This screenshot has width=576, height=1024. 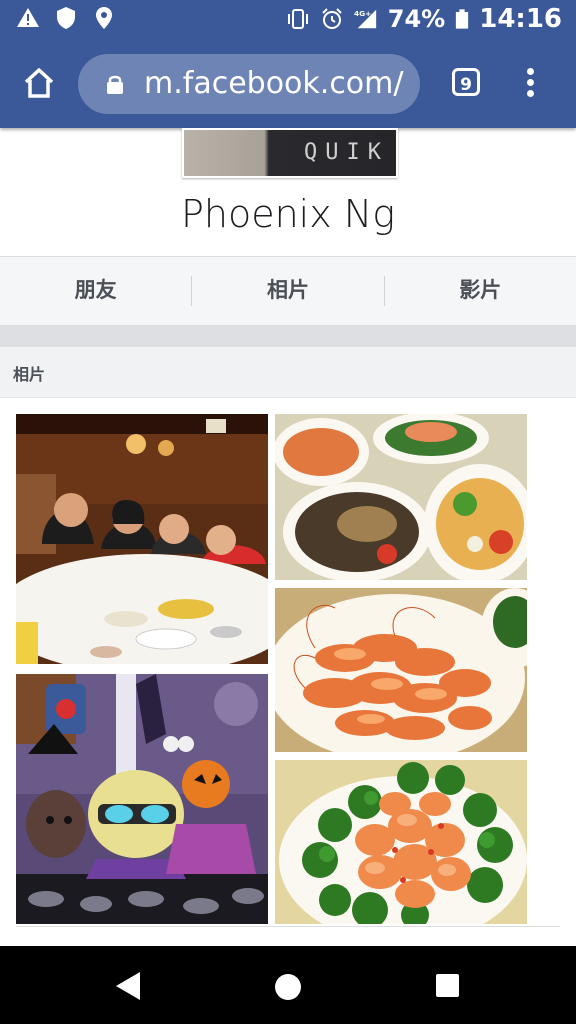 I want to click on photos-section-header: 相片, so click(x=288, y=372).